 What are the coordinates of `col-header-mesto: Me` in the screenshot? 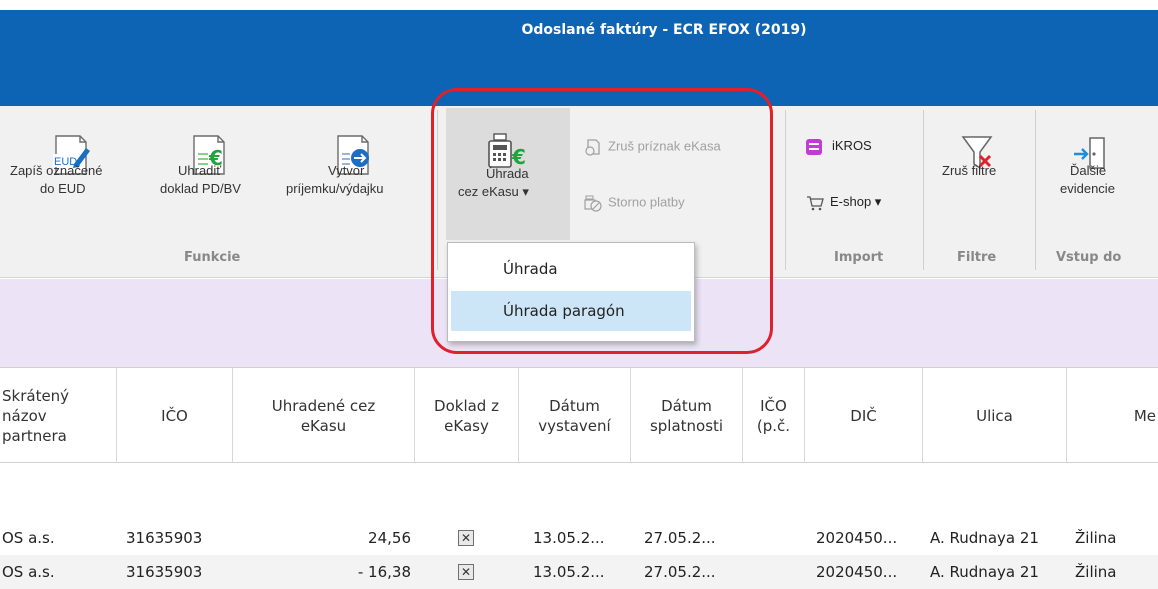 It's located at (1112, 416).